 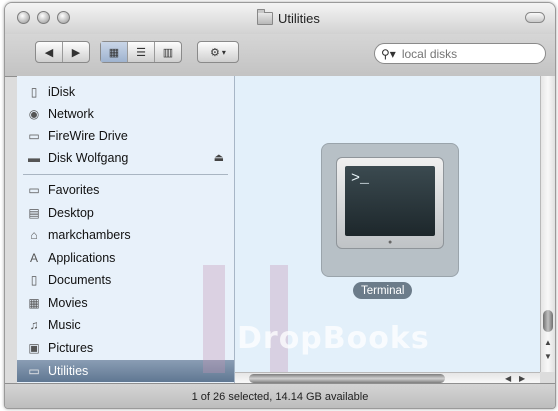 I want to click on search-field: ⚲▾, so click(x=460, y=53).